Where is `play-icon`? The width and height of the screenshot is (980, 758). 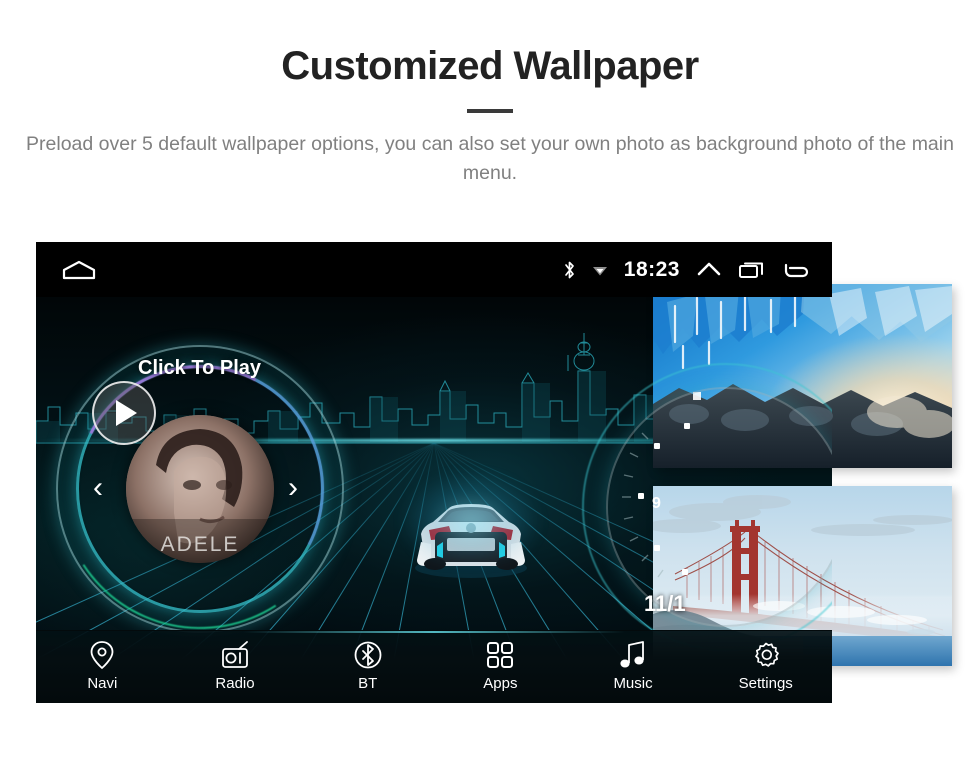
play-icon is located at coordinates (124, 413).